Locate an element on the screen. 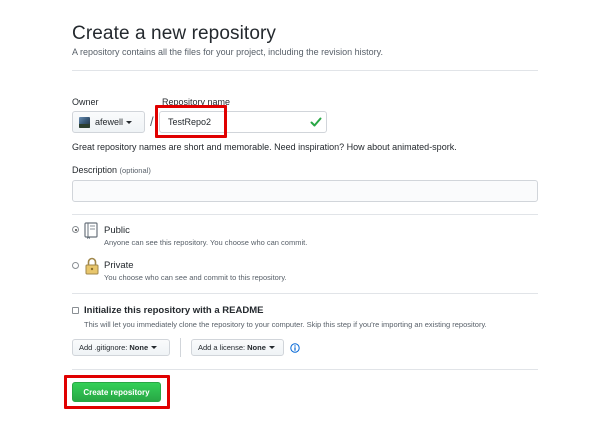 The height and width of the screenshot is (428, 591). check-icon is located at coordinates (316, 122).